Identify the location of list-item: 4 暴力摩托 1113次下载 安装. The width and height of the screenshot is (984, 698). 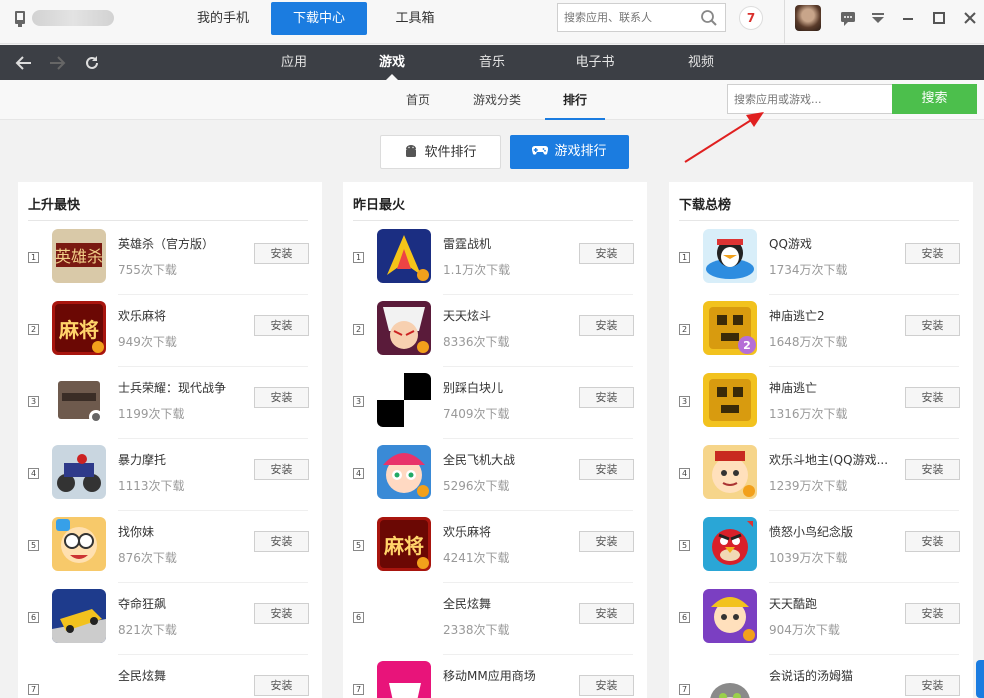
(170, 478).